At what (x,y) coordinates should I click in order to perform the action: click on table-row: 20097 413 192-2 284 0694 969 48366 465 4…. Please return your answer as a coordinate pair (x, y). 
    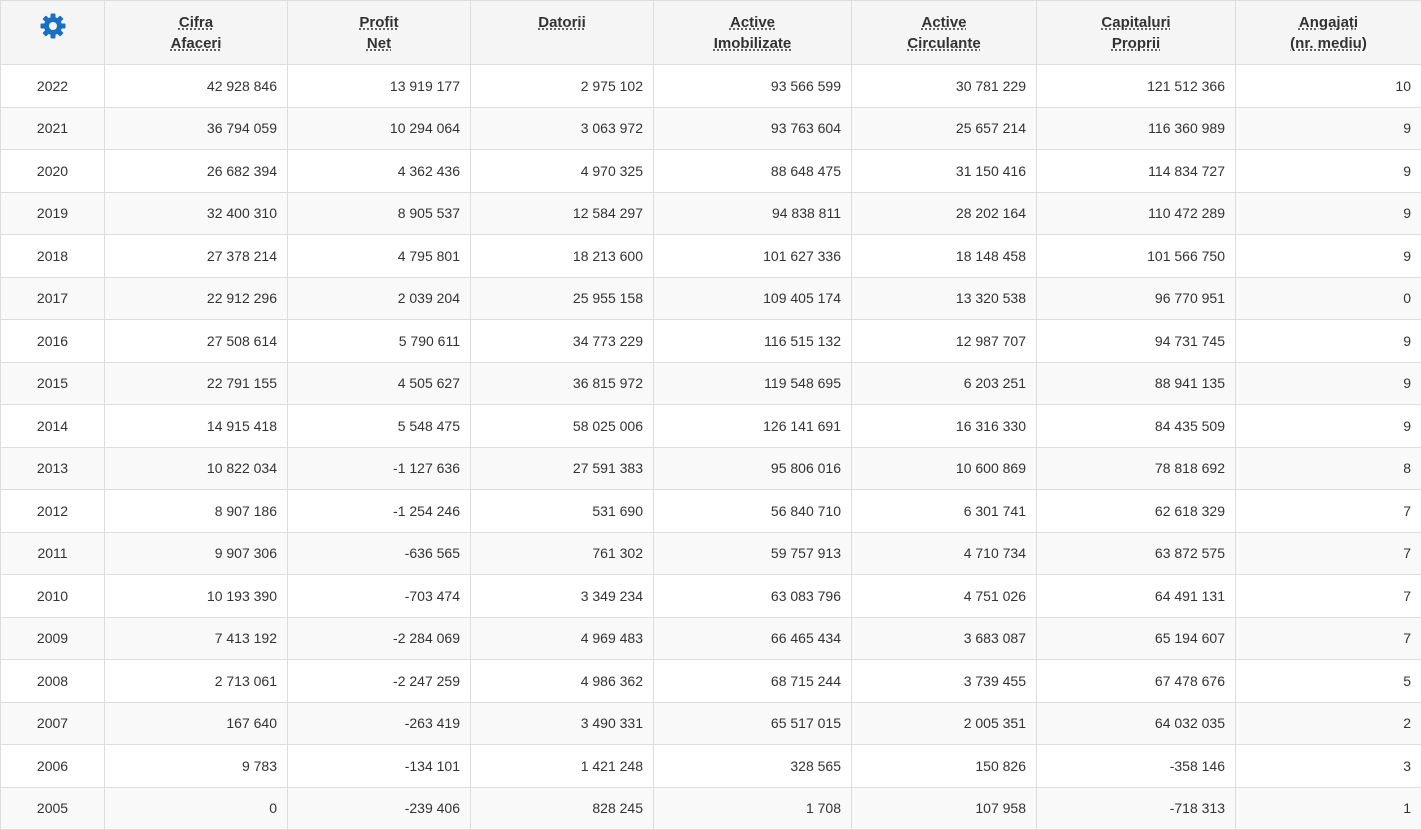
    Looking at the image, I should click on (711, 638).